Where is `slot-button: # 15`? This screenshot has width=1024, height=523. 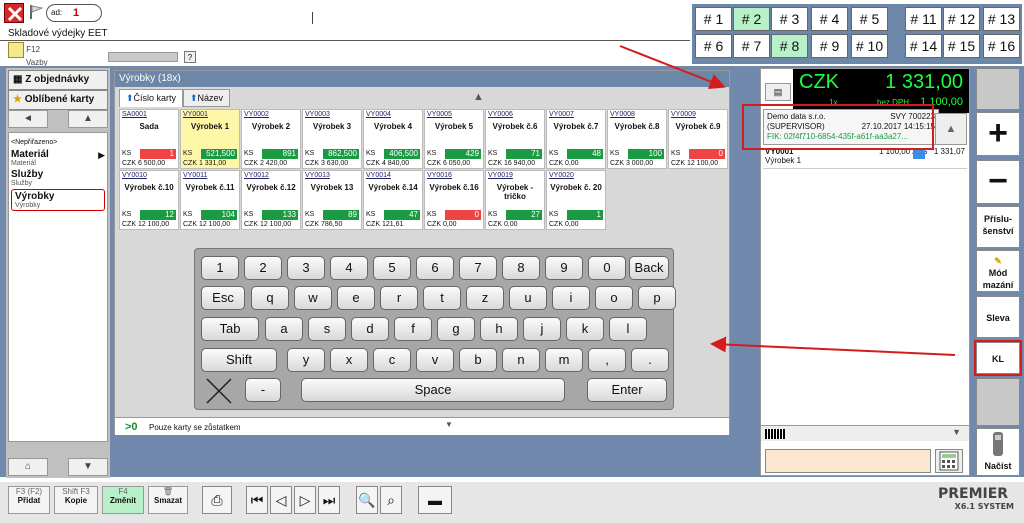 slot-button: # 15 is located at coordinates (961, 46).